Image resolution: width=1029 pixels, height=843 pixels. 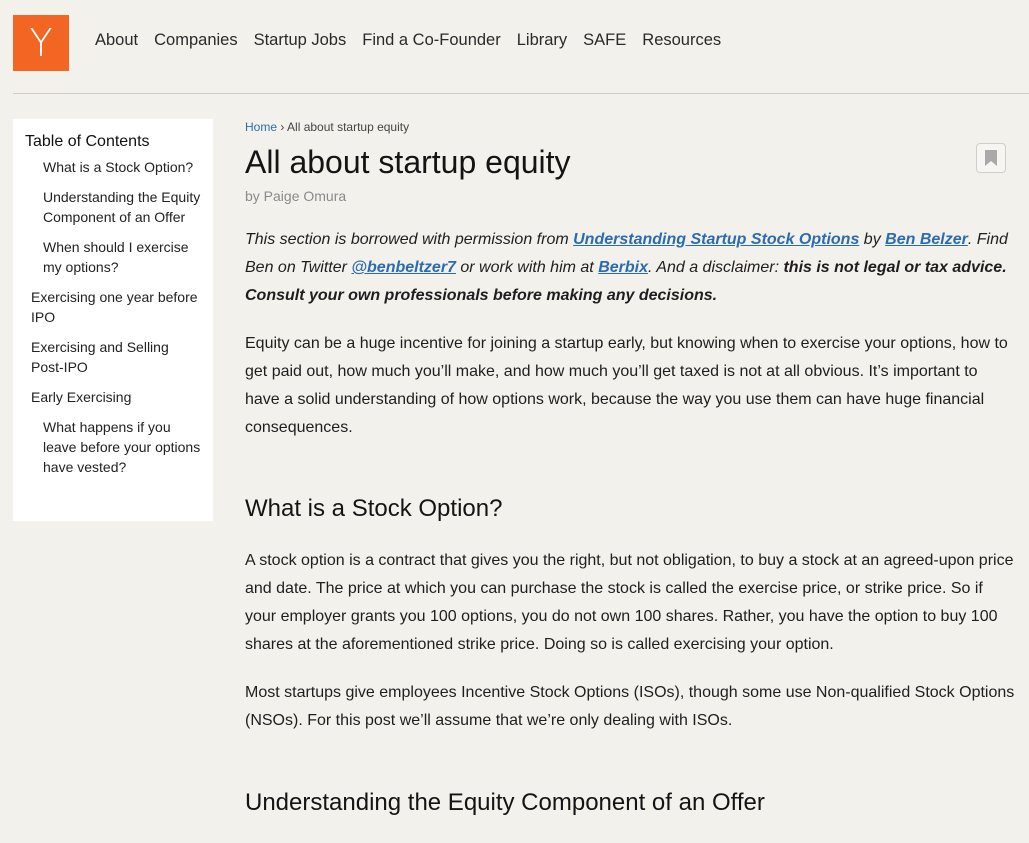 I want to click on link-berbix: Berbix, so click(x=623, y=267).